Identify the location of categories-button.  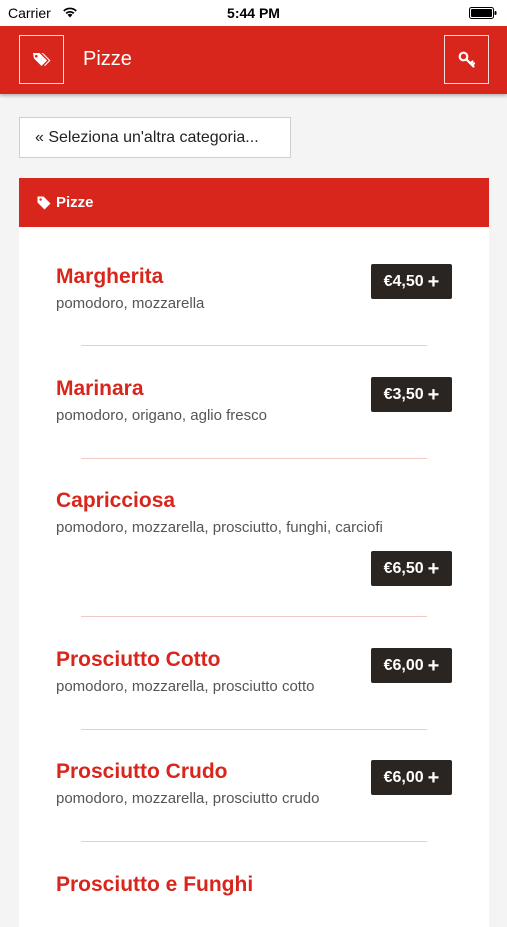
(41, 59).